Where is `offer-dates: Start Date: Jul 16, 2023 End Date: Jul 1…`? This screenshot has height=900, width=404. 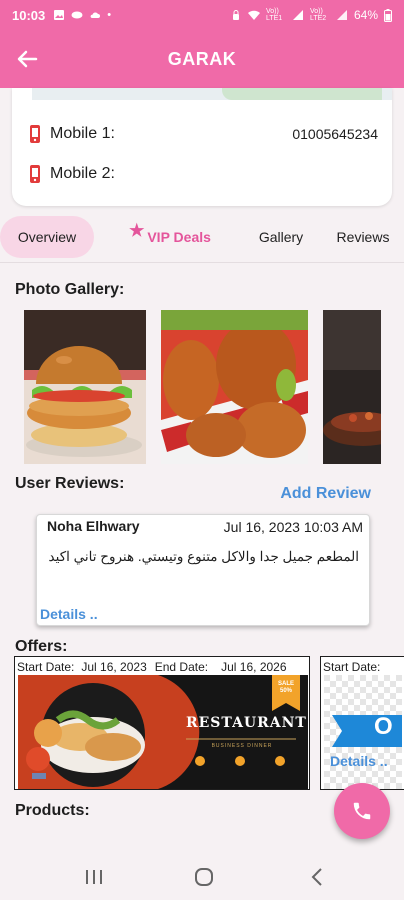
offer-dates: Start Date: Jul 16, 2023 End Date: Jul 1… is located at coordinates (163, 667).